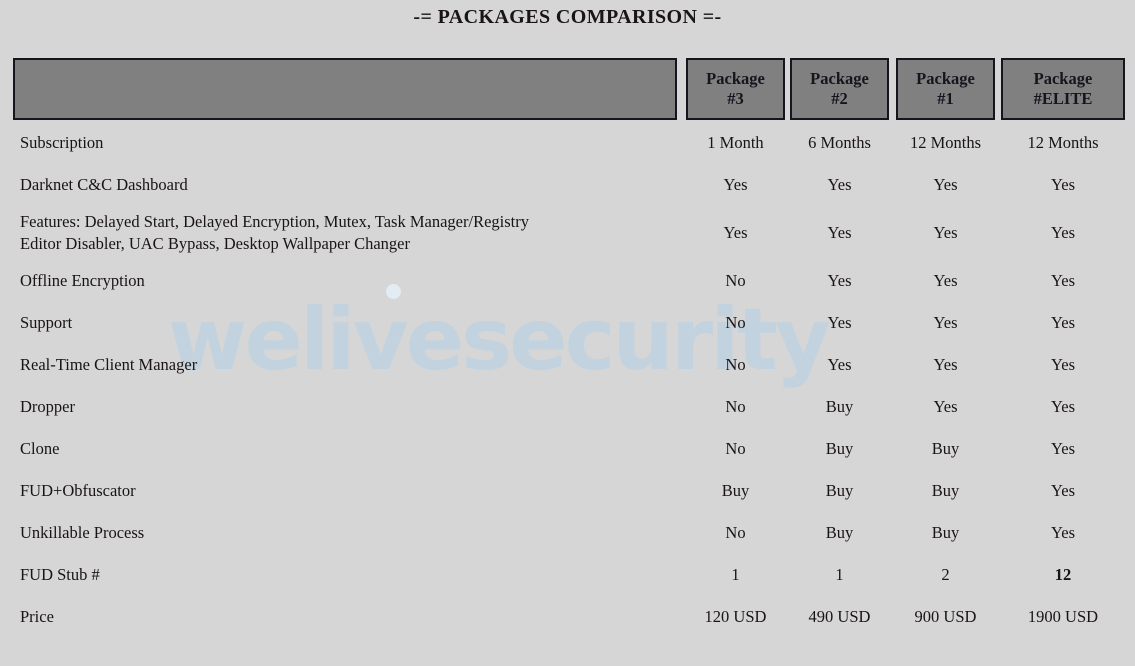  What do you see at coordinates (60, 574) in the screenshot?
I see `row-label-line1: FUD Stub #` at bounding box center [60, 574].